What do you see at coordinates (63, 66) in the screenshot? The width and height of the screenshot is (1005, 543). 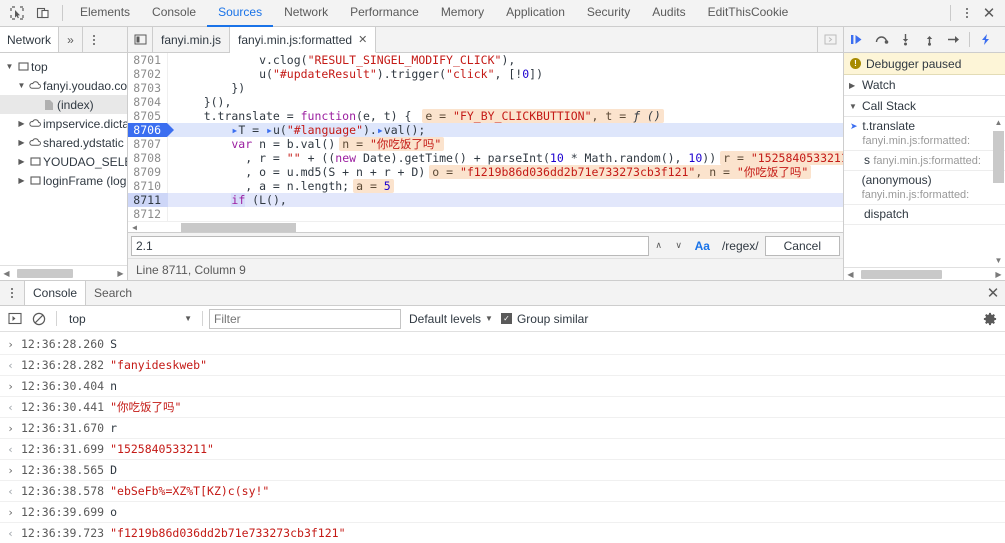 I see `tree-node-top: ▼ top` at bounding box center [63, 66].